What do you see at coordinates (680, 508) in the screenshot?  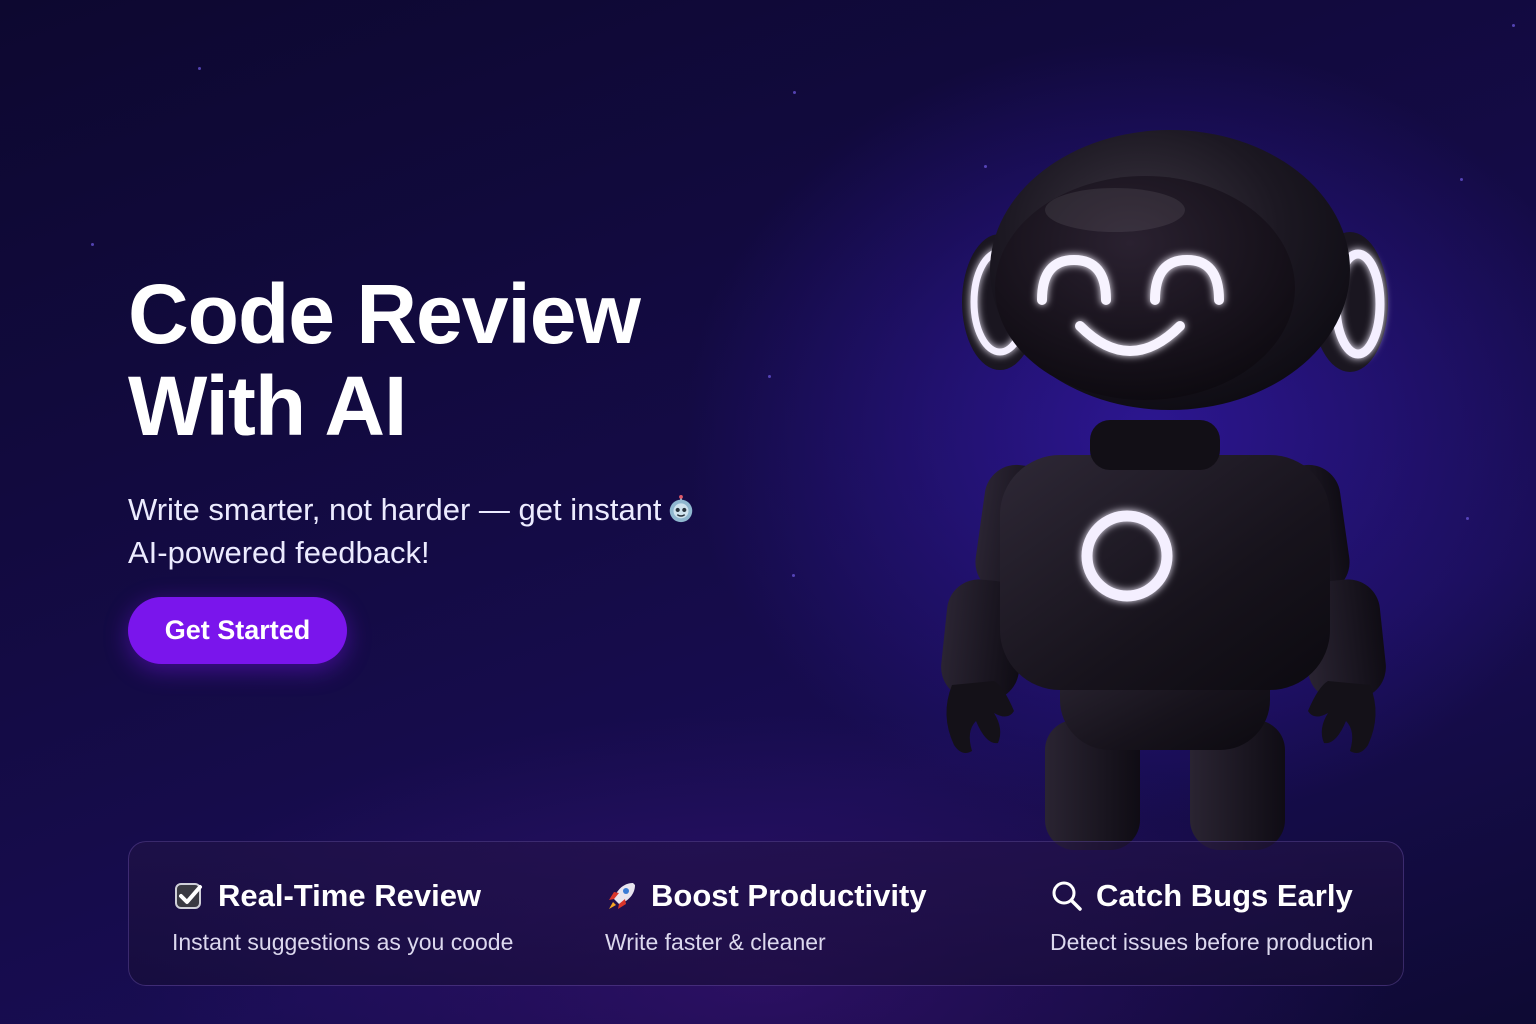 I see `robot-face-icon` at bounding box center [680, 508].